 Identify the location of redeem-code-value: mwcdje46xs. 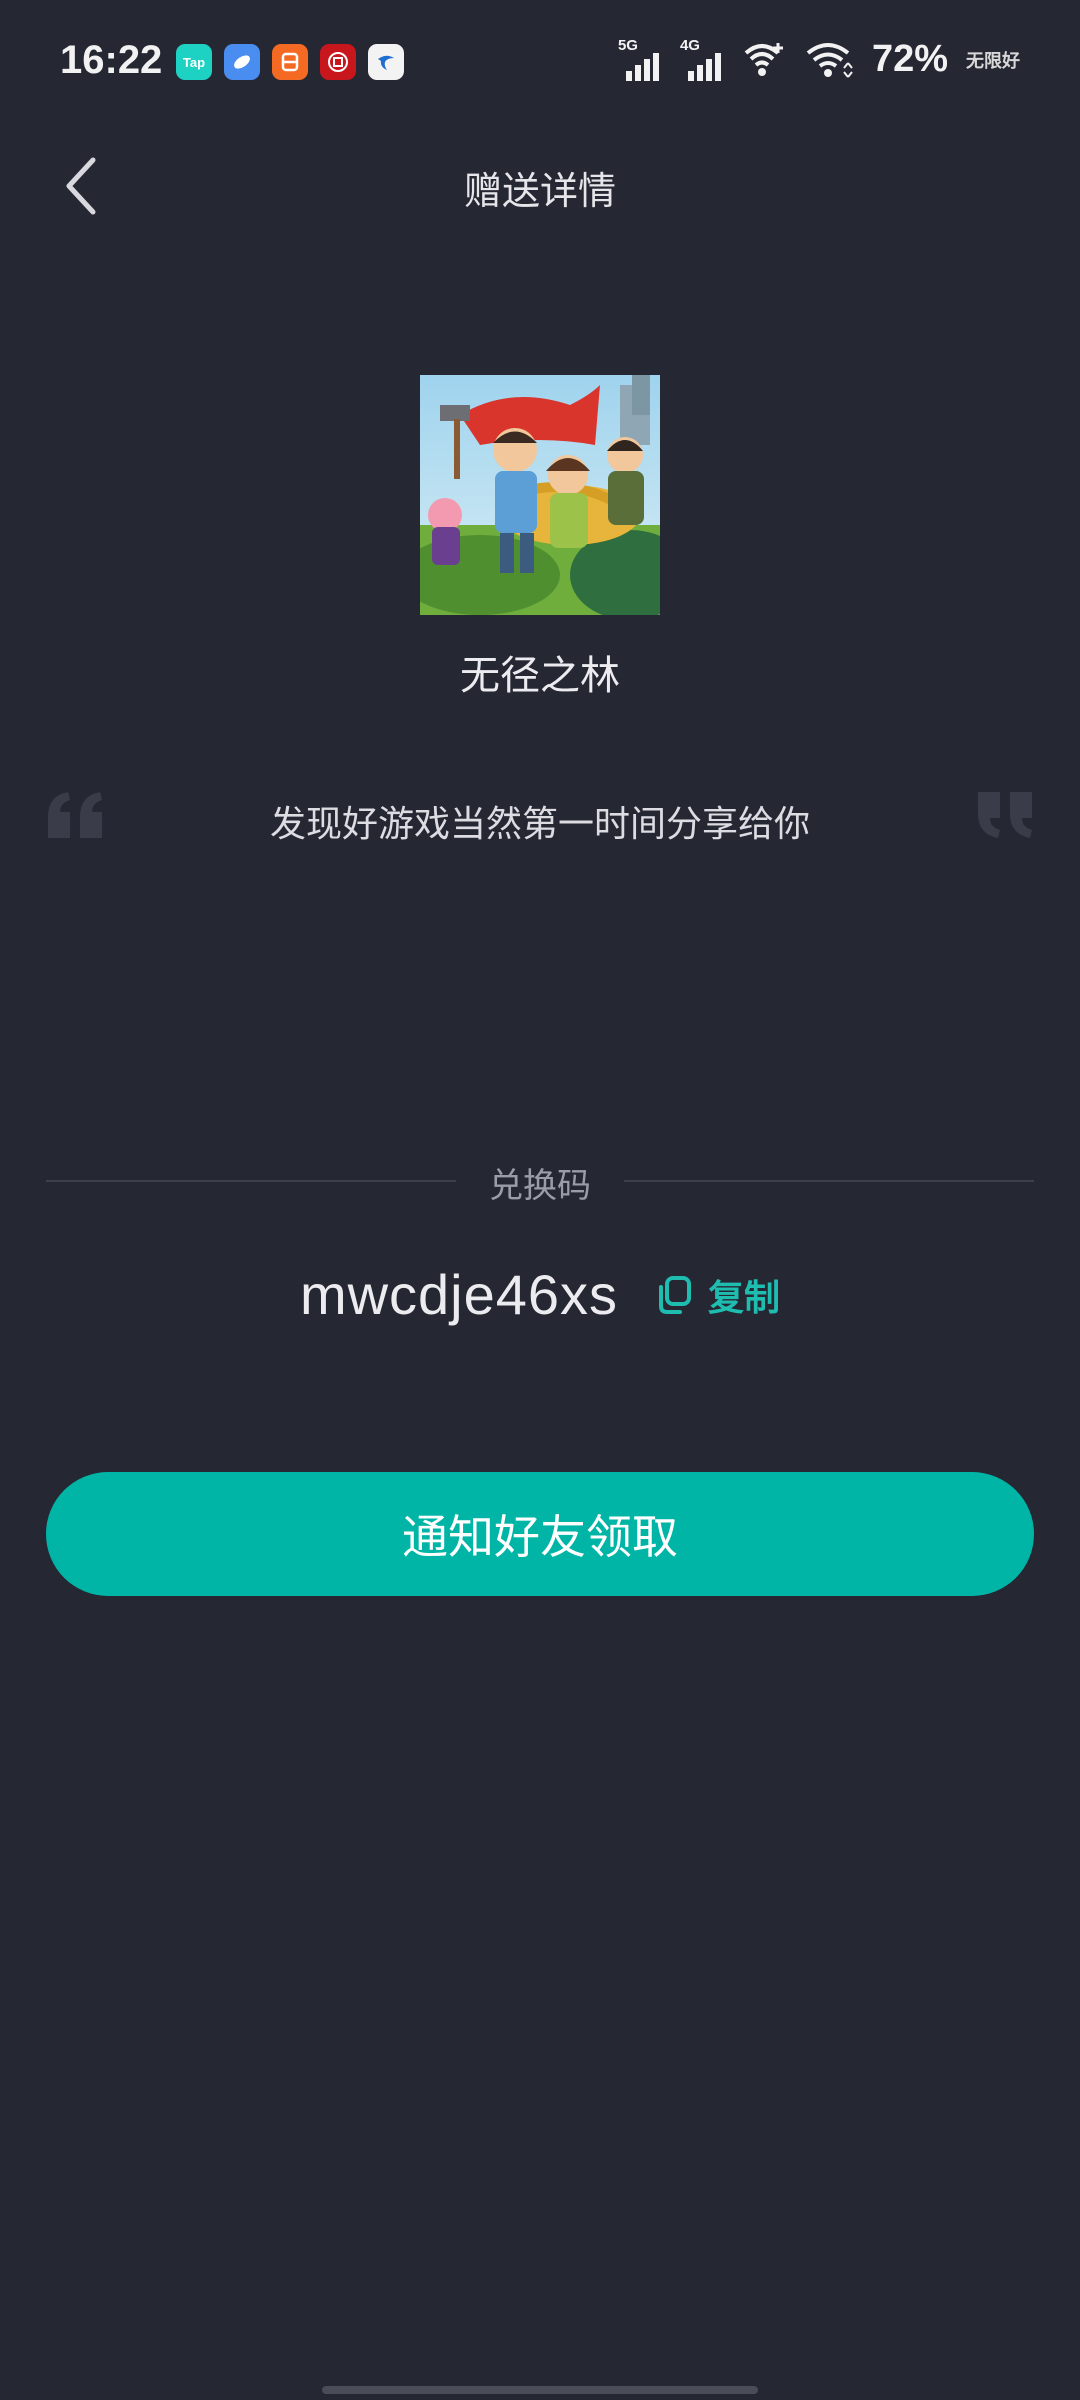
(459, 1294).